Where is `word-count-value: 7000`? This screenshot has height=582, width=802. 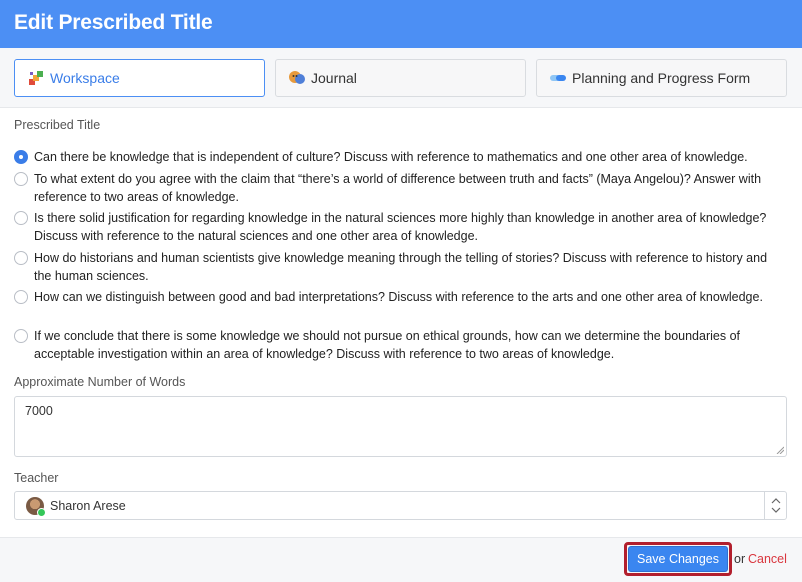 word-count-value: 7000 is located at coordinates (39, 411).